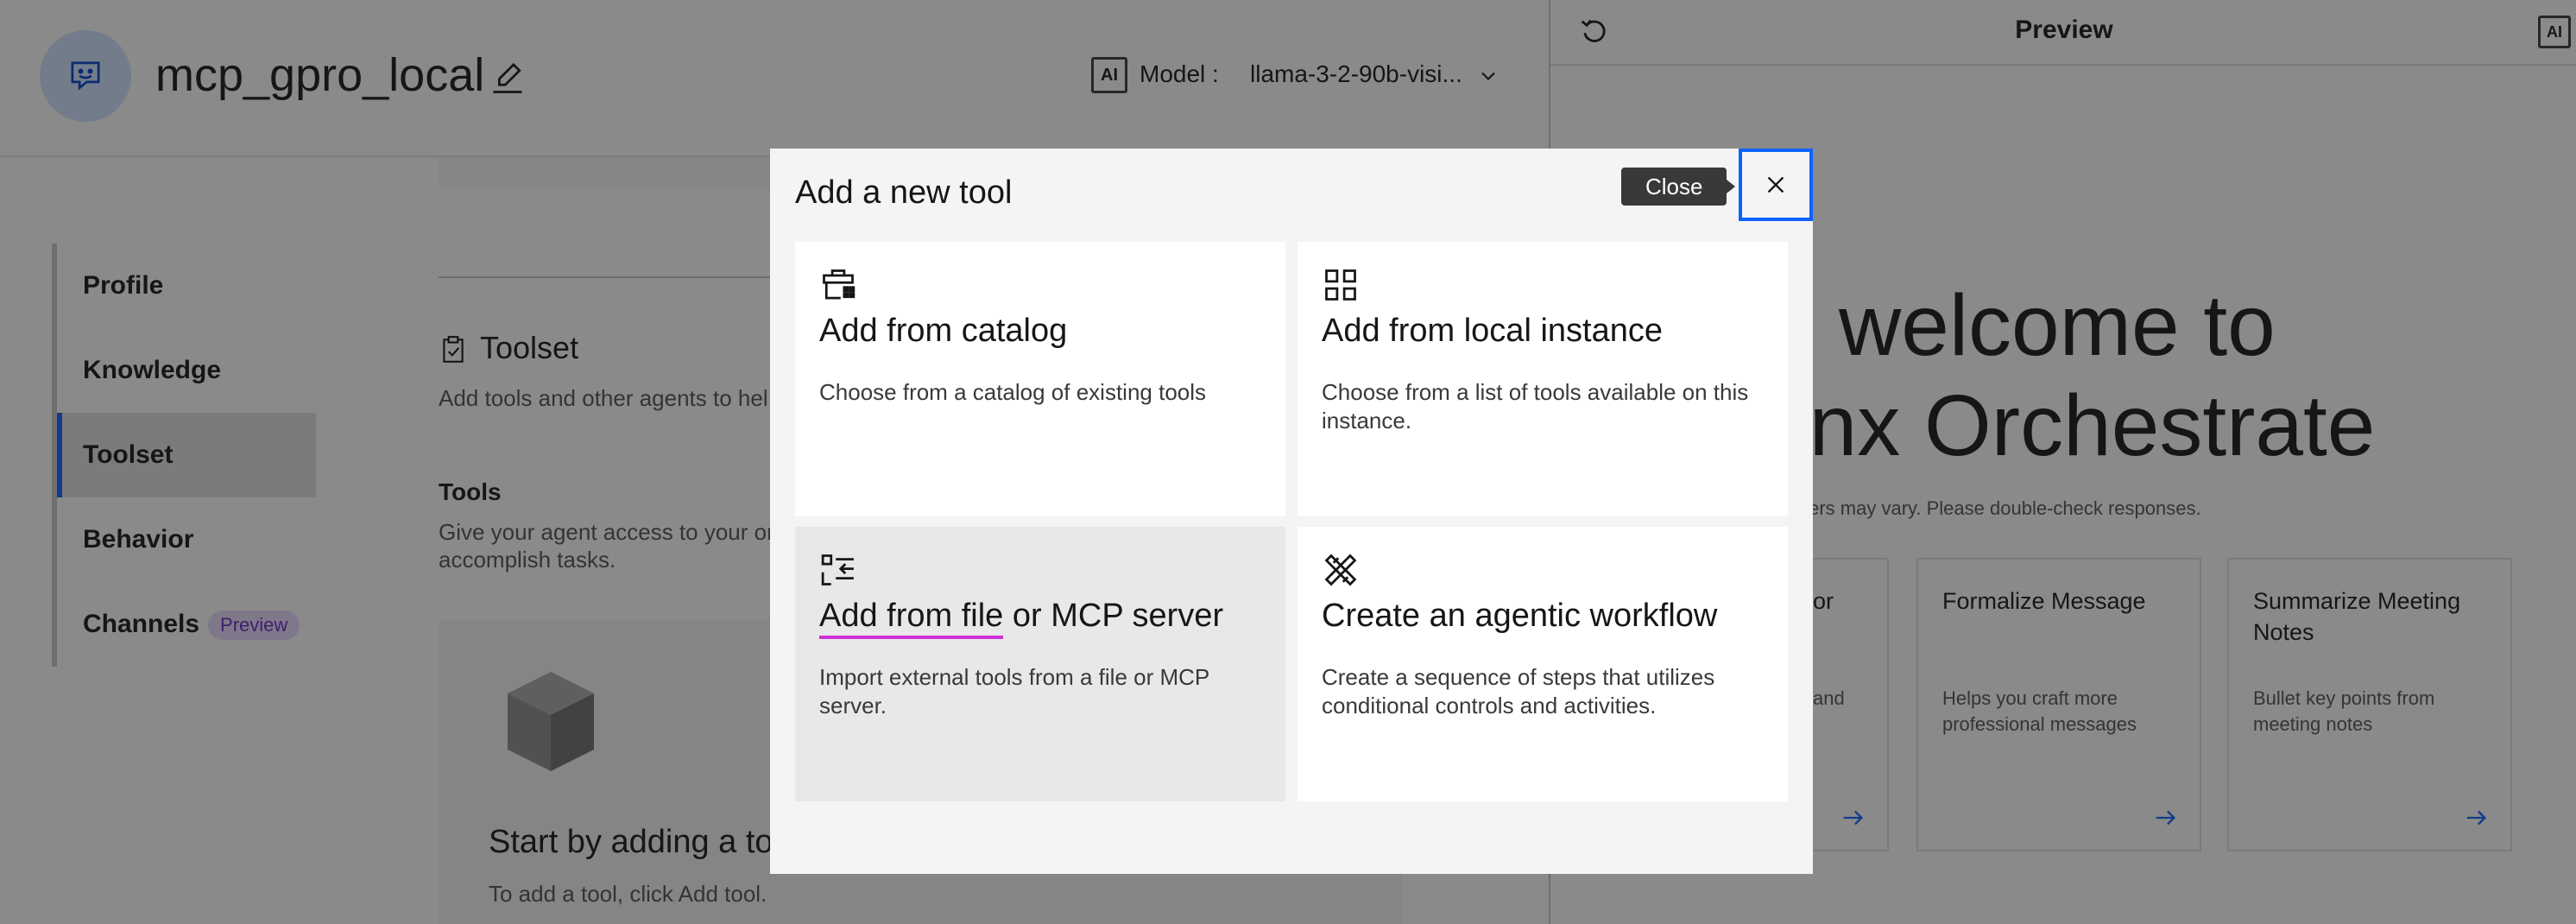 The image size is (2576, 924). I want to click on toolbox-icon, so click(839, 284).